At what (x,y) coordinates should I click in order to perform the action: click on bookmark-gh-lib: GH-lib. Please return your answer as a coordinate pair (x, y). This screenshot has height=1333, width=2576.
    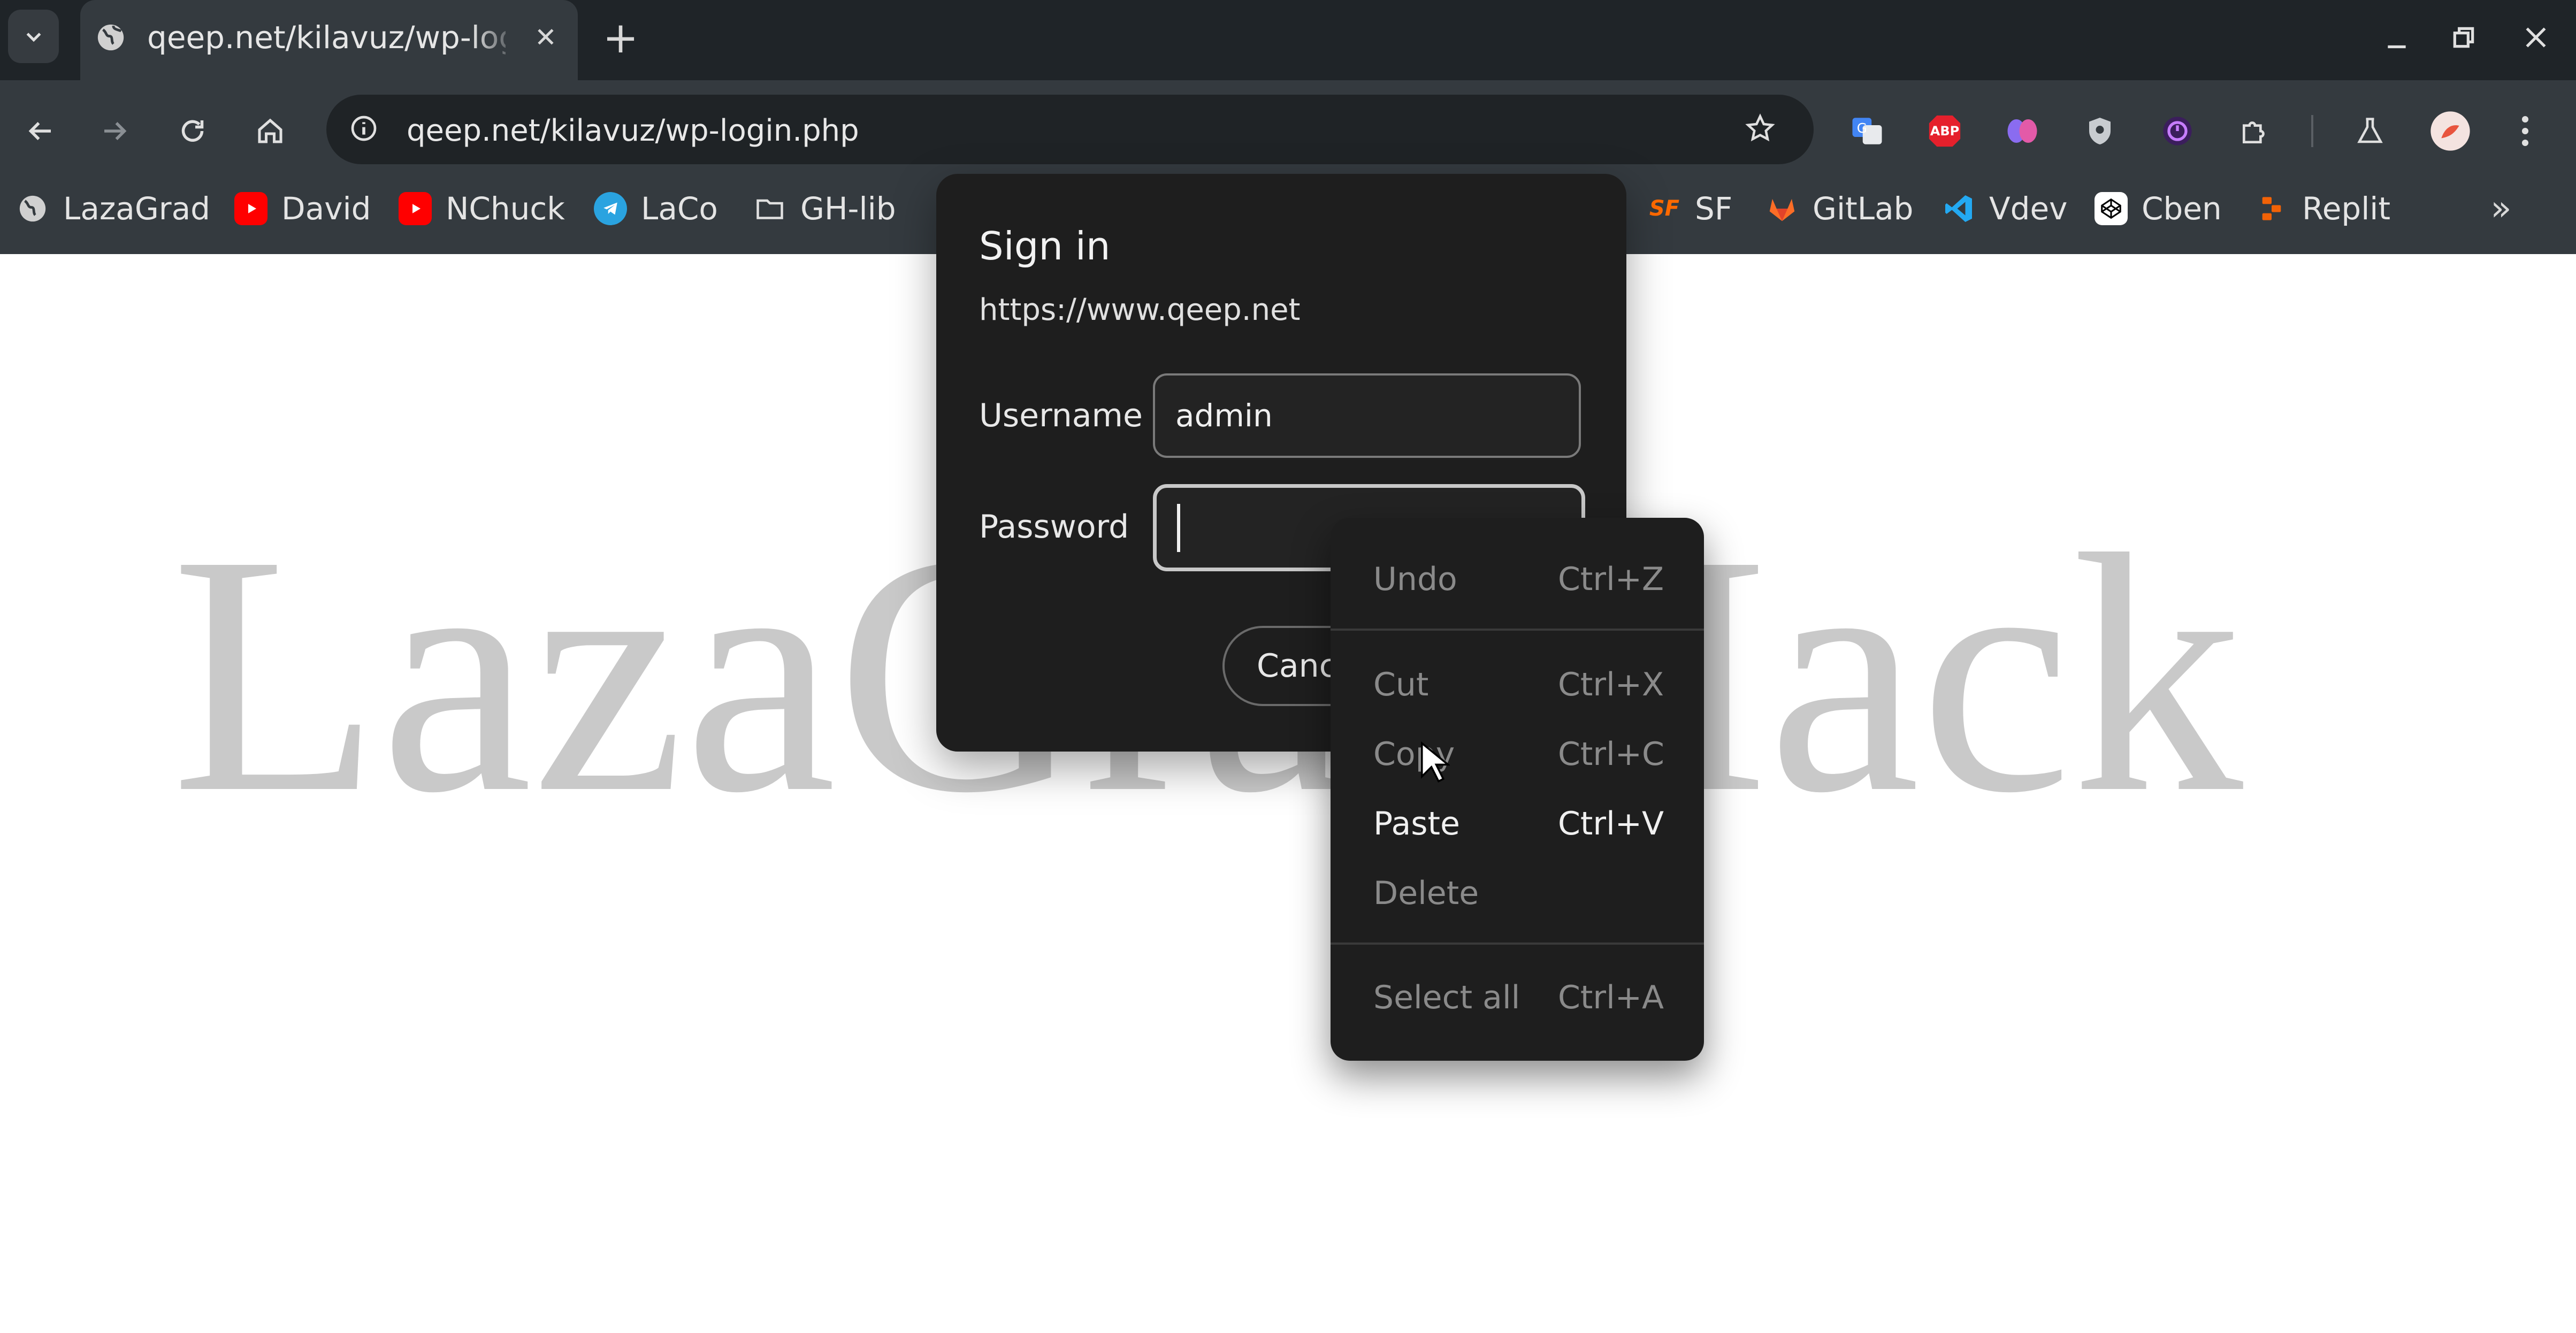
    Looking at the image, I should click on (824, 209).